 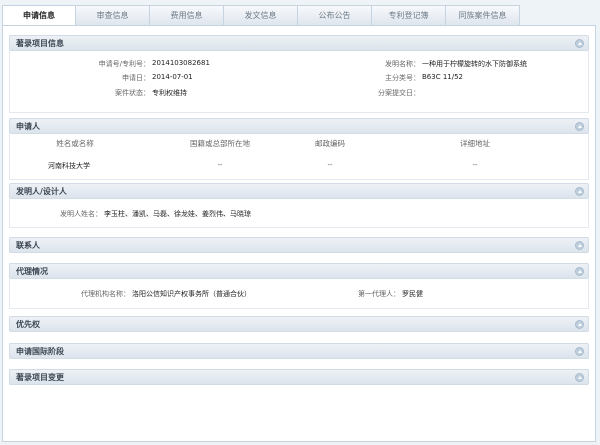 What do you see at coordinates (124, 64) in the screenshot?
I see `app-no-label: 申请号/专利号：` at bounding box center [124, 64].